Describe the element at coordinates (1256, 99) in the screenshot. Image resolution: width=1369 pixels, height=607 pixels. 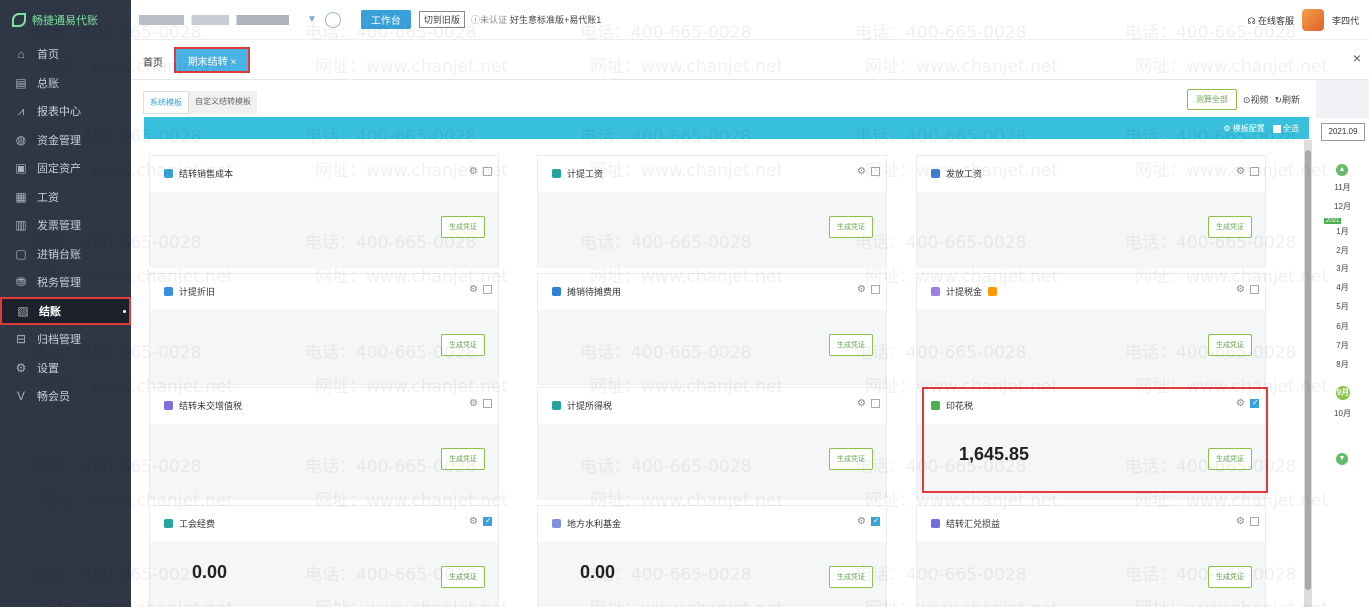
I see `video-link: ⊙视频` at that location.